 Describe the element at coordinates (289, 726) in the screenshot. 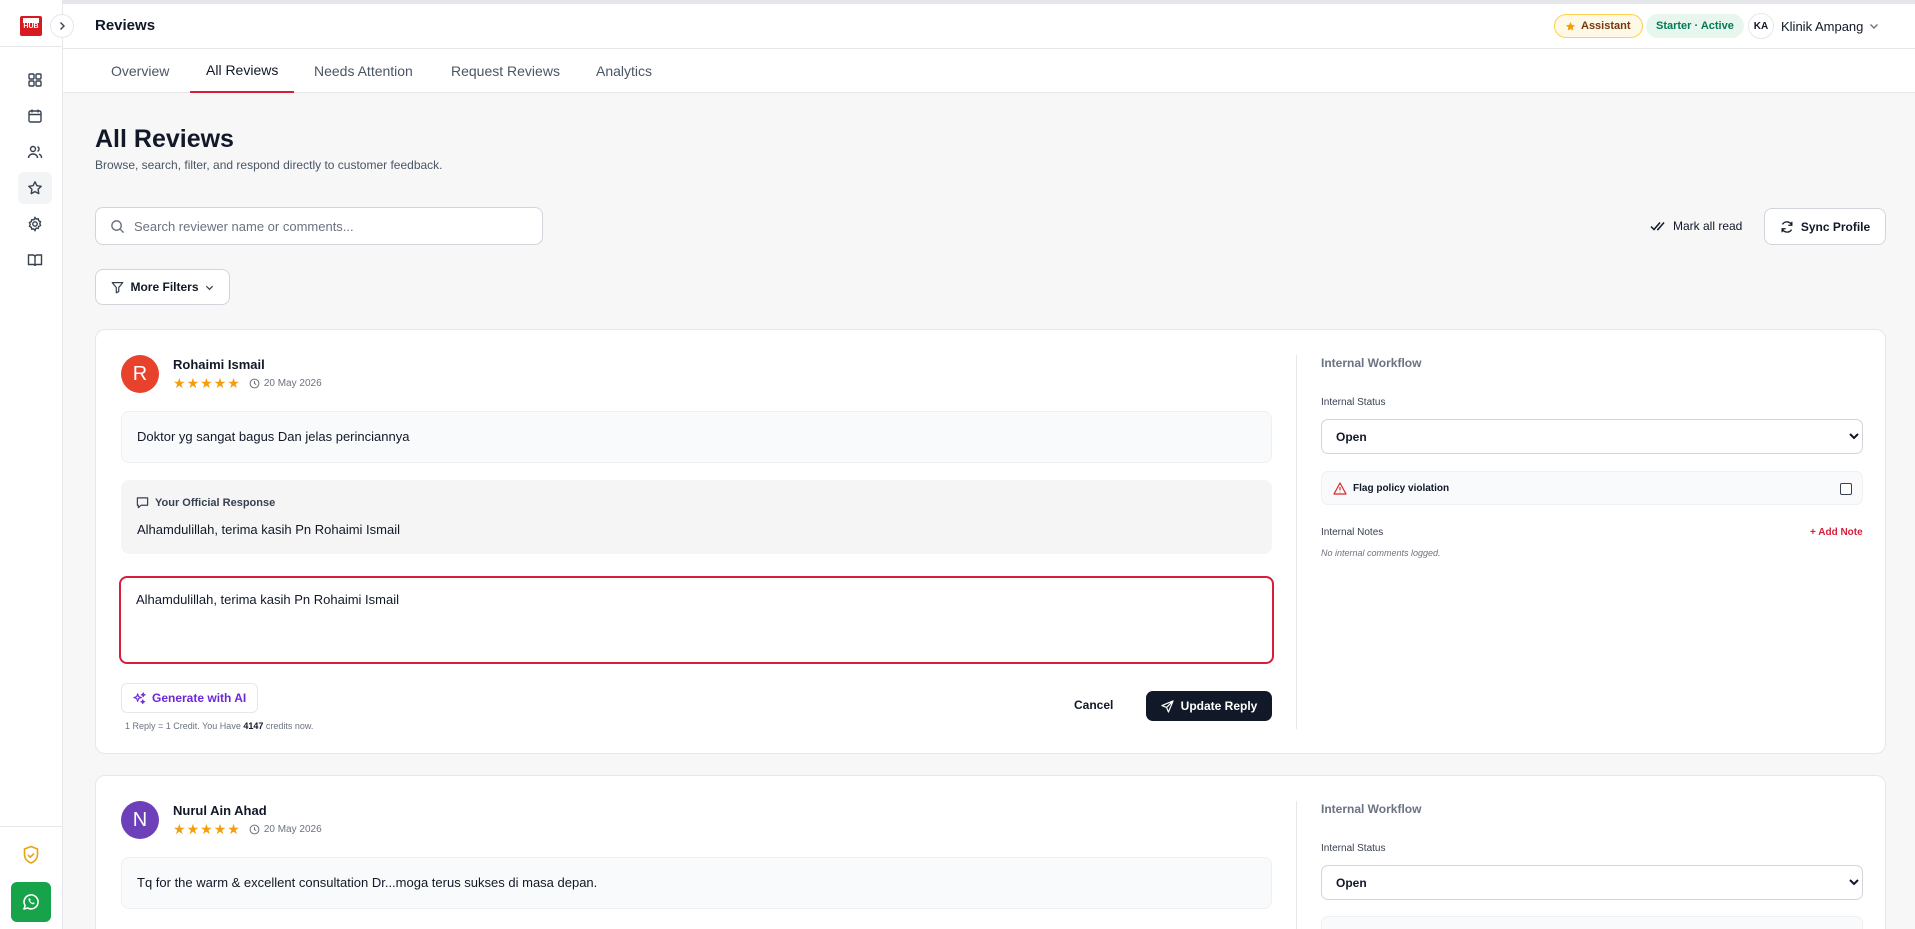

I see `credits-suffix: credits now.` at that location.